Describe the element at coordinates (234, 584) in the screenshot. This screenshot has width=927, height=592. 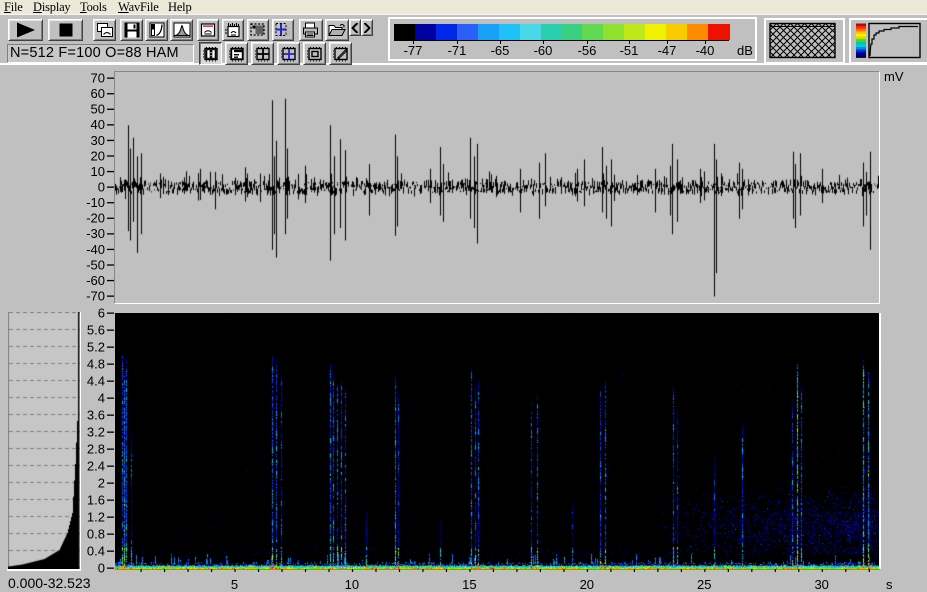
I see `svg-text: 5` at that location.